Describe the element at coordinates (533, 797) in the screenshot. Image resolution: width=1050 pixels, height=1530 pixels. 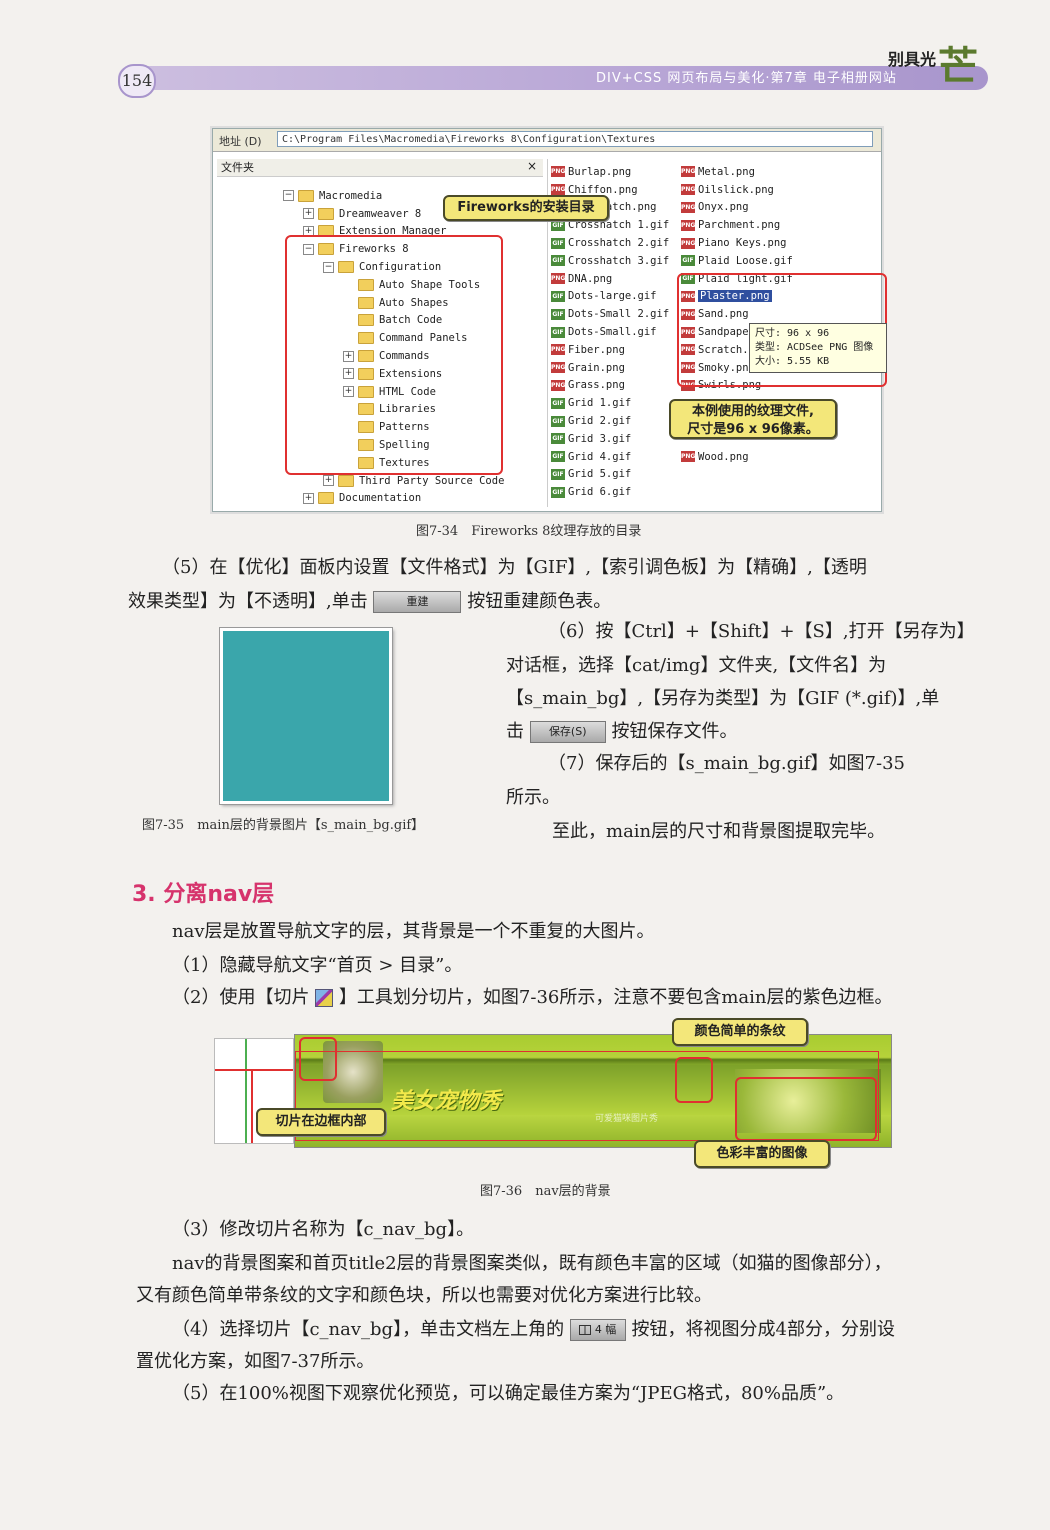
I see `step-7-line-2: 所示。` at that location.